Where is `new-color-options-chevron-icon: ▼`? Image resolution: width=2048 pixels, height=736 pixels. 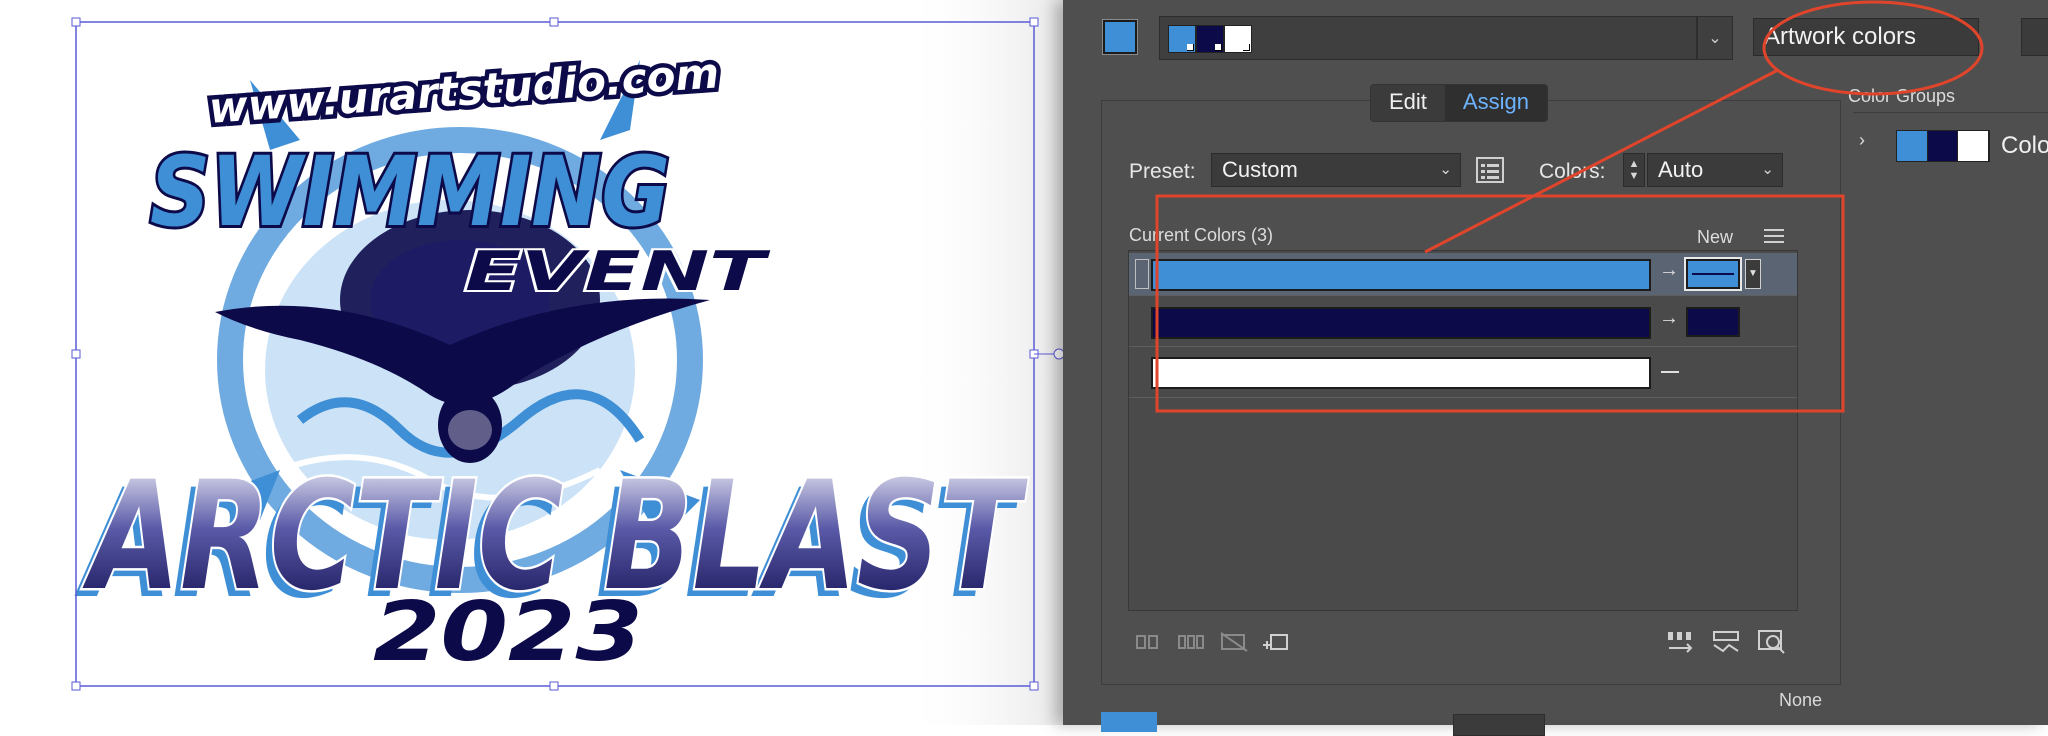
new-color-options-chevron-icon: ▼ is located at coordinates (1753, 274).